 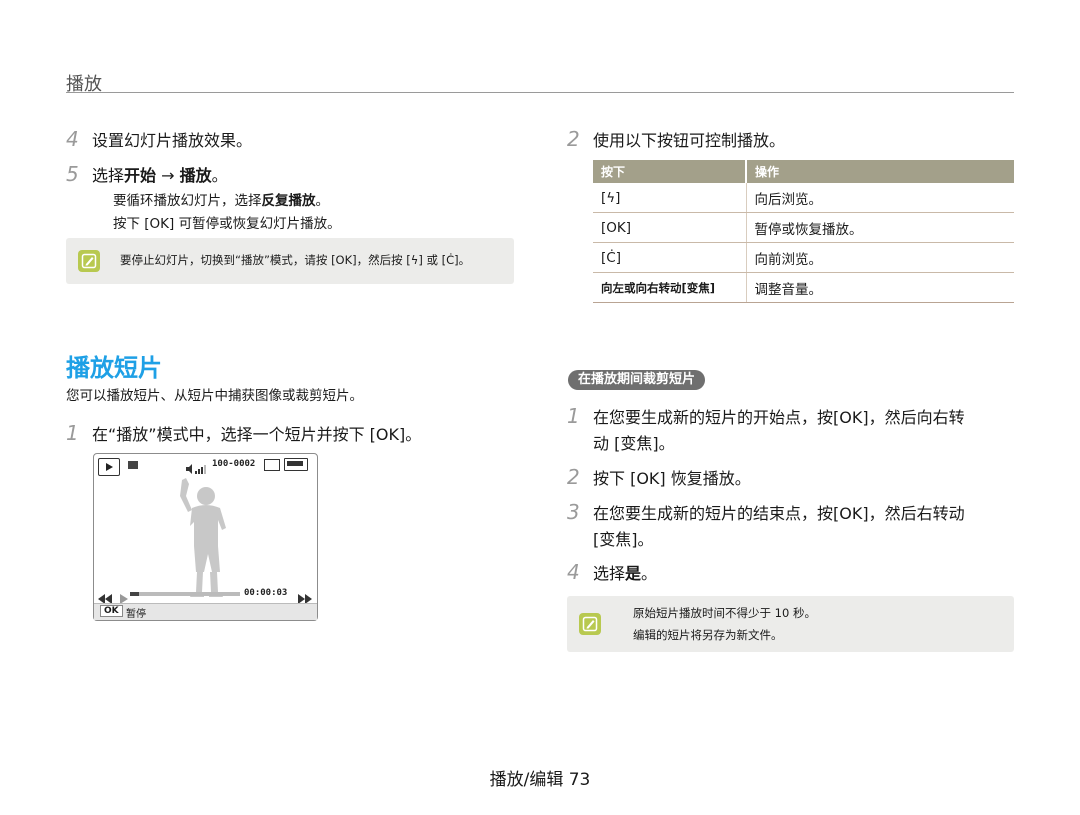 I want to click on table-cell-action: 向前浏览。, so click(x=880, y=257).